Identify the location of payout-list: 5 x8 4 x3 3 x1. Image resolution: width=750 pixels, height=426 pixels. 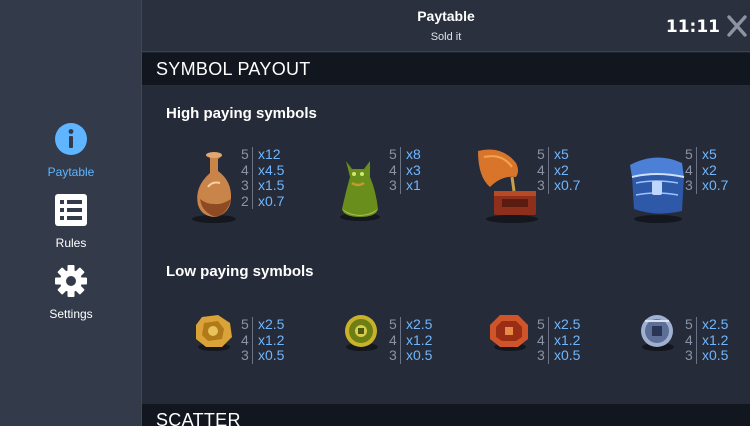
(405, 170).